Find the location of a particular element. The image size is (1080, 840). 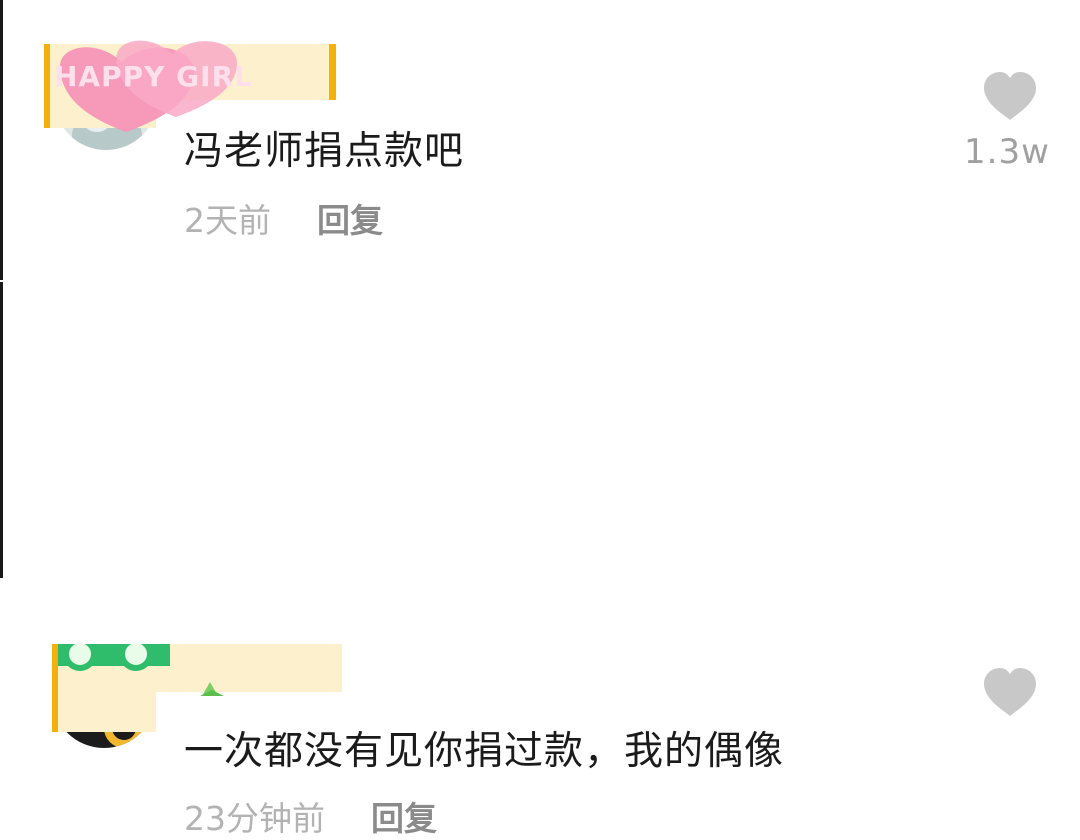

comment-meta: 23分钟前 回复 is located at coordinates (310, 816).